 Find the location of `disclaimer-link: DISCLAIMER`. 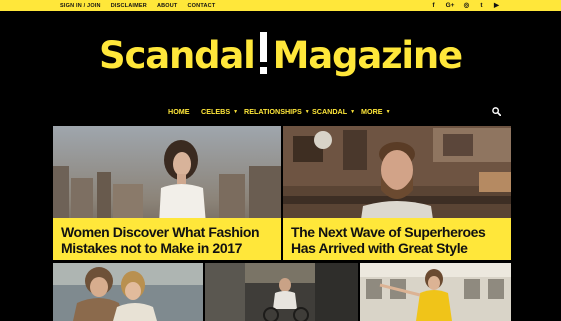

disclaimer-link: DISCLAIMER is located at coordinates (129, 6).